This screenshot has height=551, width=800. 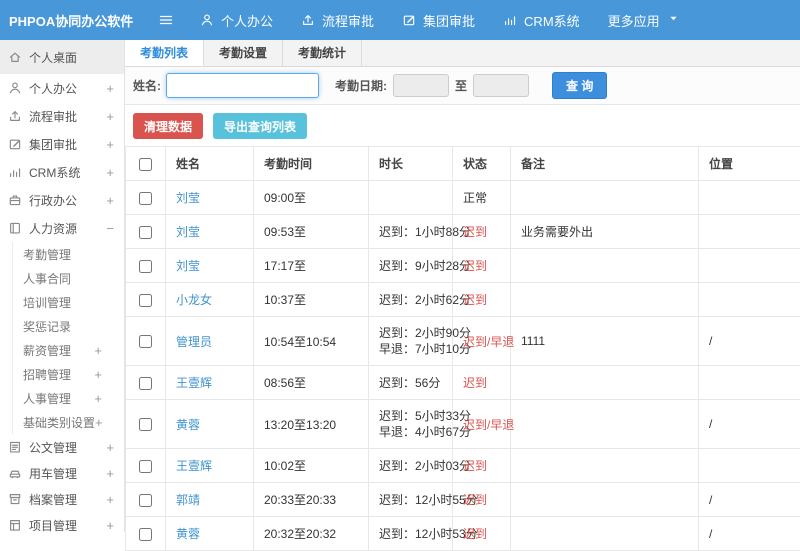 What do you see at coordinates (68, 278) in the screenshot?
I see `sidebar-item-人事合同: 人事合同` at bounding box center [68, 278].